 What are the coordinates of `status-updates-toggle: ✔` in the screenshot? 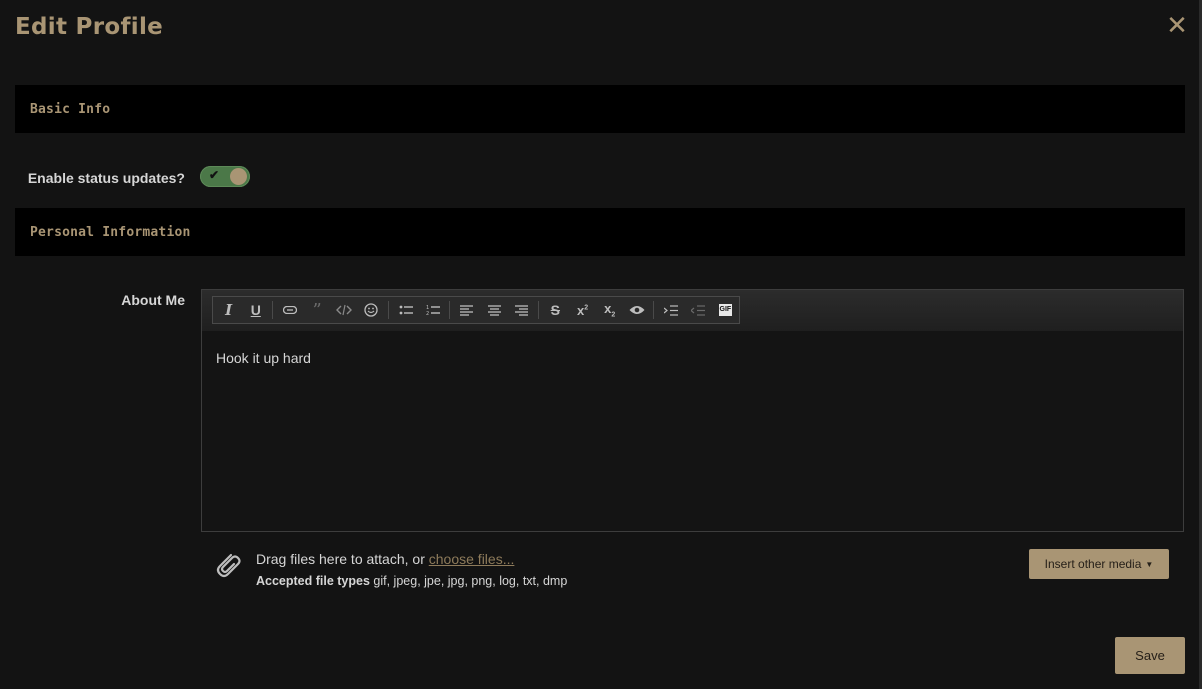 It's located at (225, 176).